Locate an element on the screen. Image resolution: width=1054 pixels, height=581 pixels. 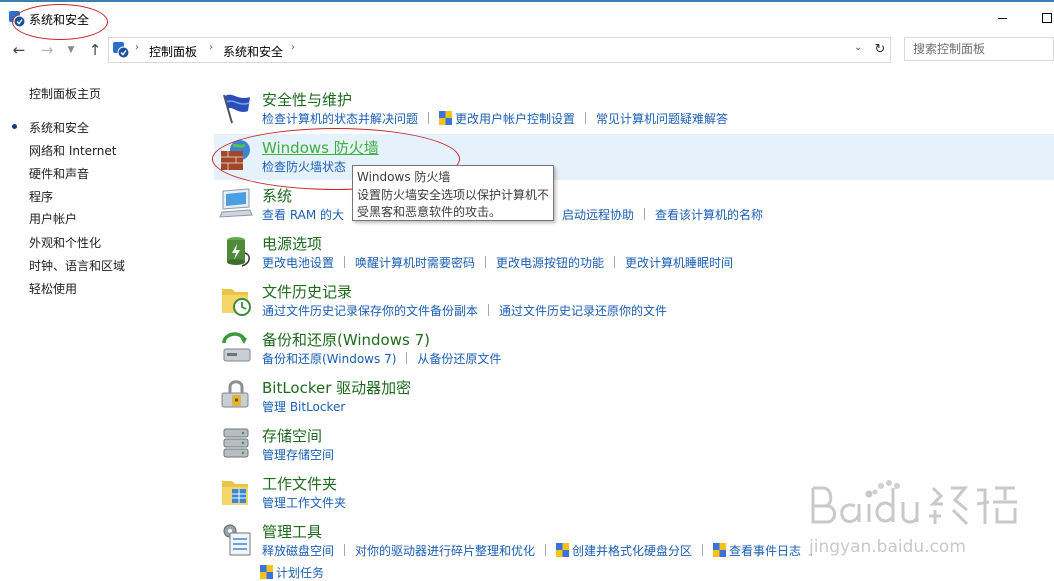
link-defragment: 对你的驱动器进行碎片整理和优化 is located at coordinates (445, 550).